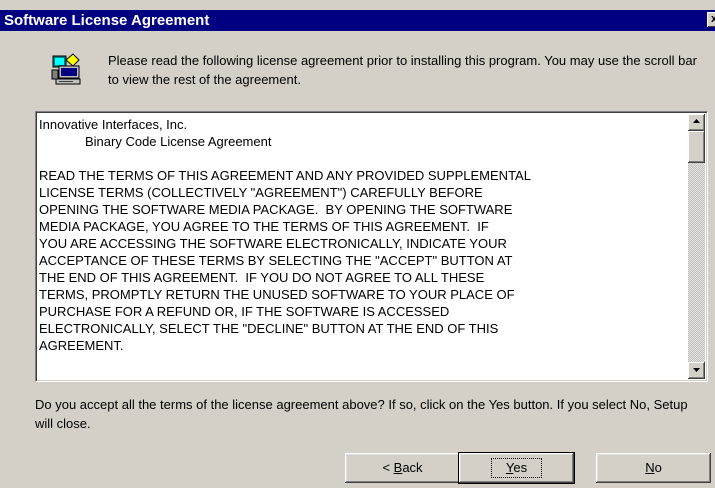  I want to click on license-line: AGREEMENT., so click(81, 345).